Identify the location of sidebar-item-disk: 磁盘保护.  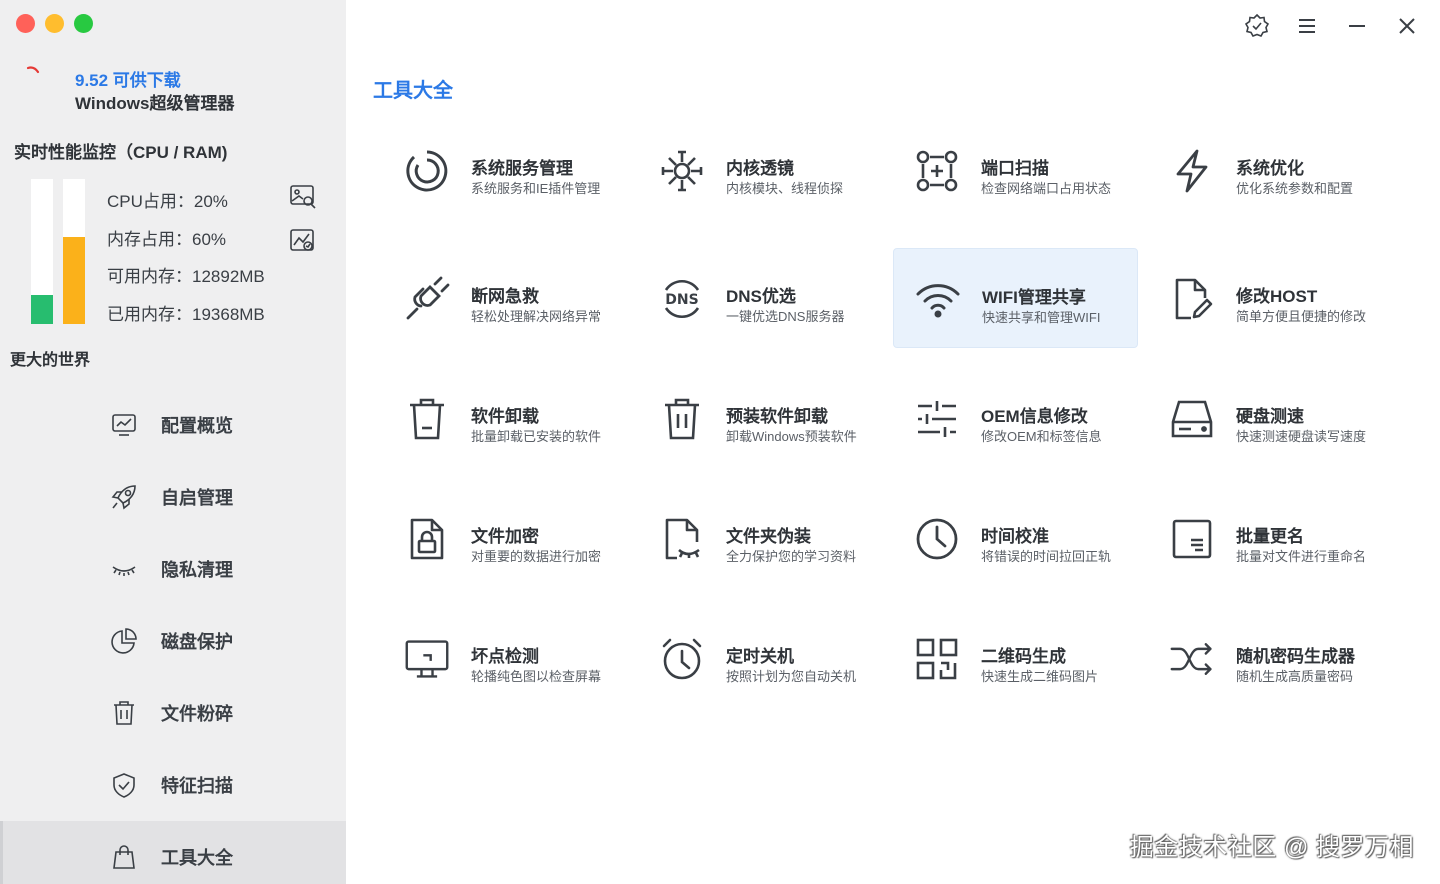
(173, 641).